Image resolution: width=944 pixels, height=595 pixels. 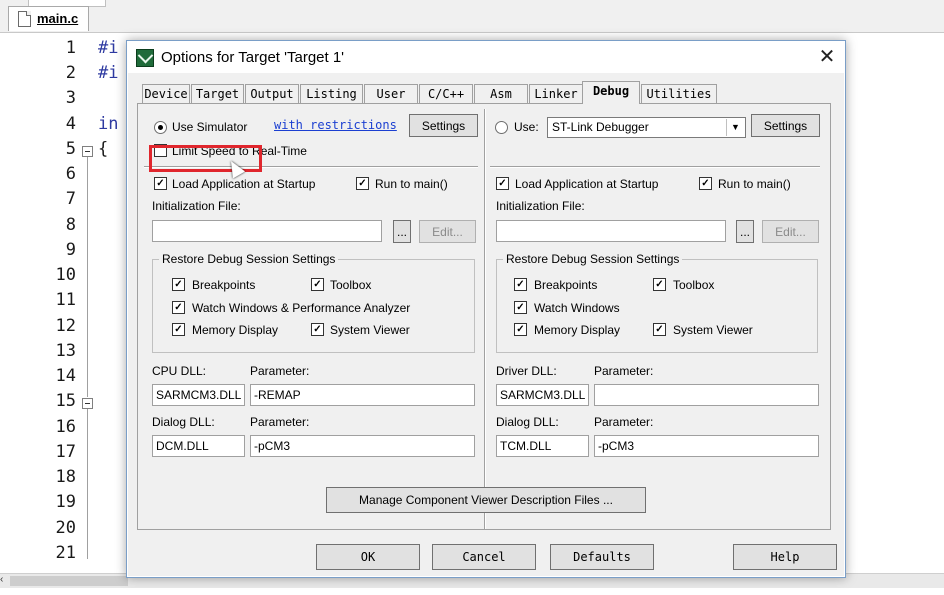 I want to click on defaults-button: Defaults, so click(x=602, y=557).